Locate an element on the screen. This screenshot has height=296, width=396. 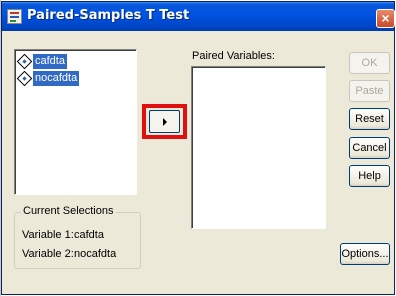
variable-label: nocafdta is located at coordinates (56, 78).